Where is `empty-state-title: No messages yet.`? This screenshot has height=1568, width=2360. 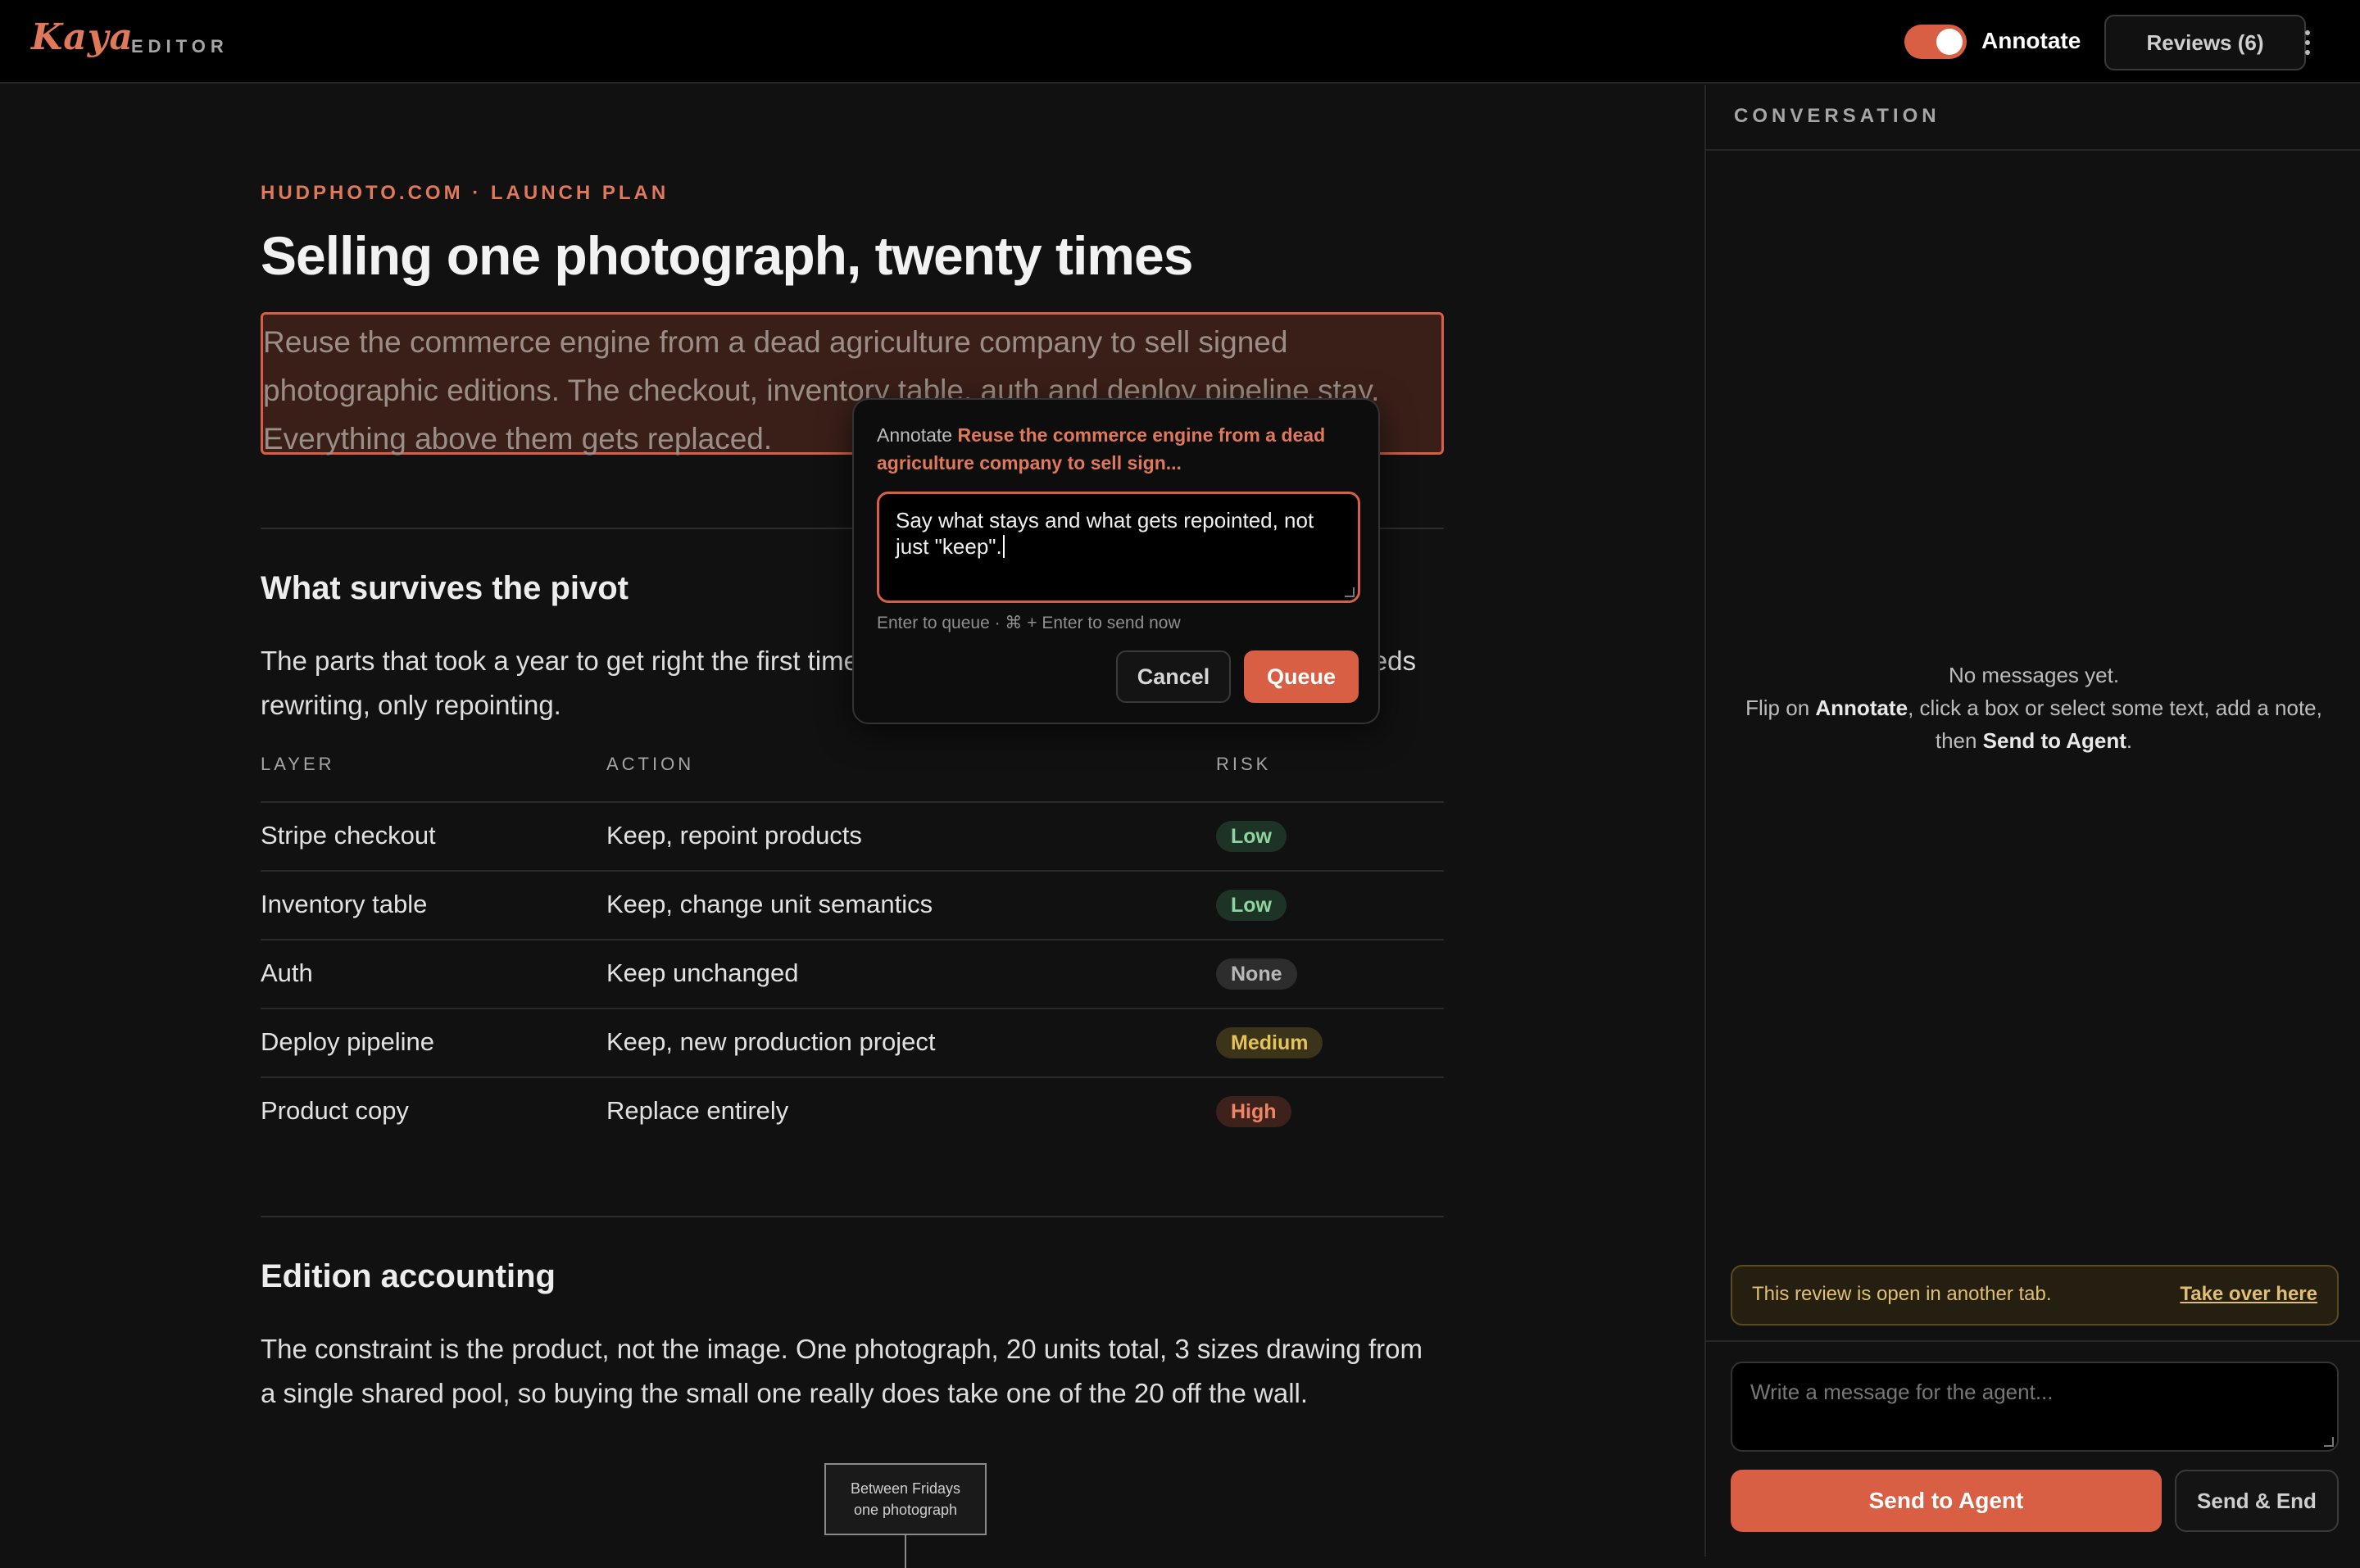
empty-state-title: No messages yet. is located at coordinates (2034, 675).